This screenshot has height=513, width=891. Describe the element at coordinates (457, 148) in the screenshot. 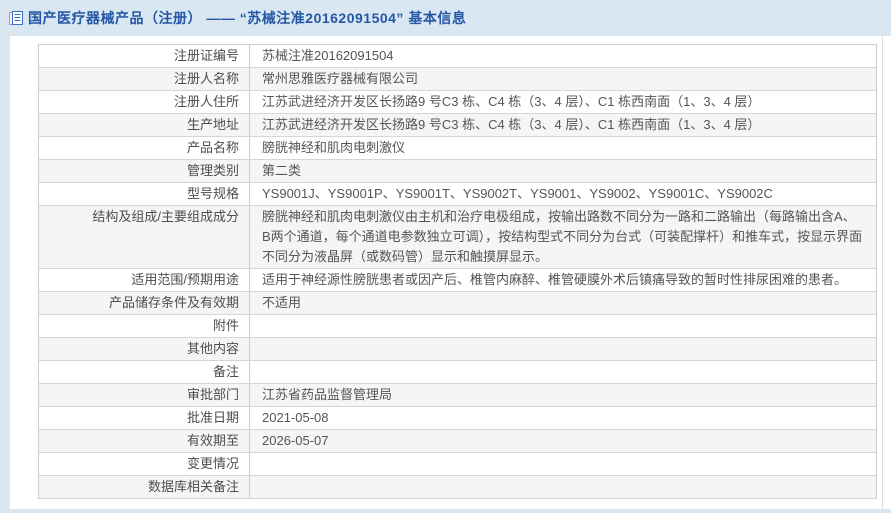

I see `table-row-product-name: 产品名称 膀胱神经和肌肉电刺激仪` at that location.